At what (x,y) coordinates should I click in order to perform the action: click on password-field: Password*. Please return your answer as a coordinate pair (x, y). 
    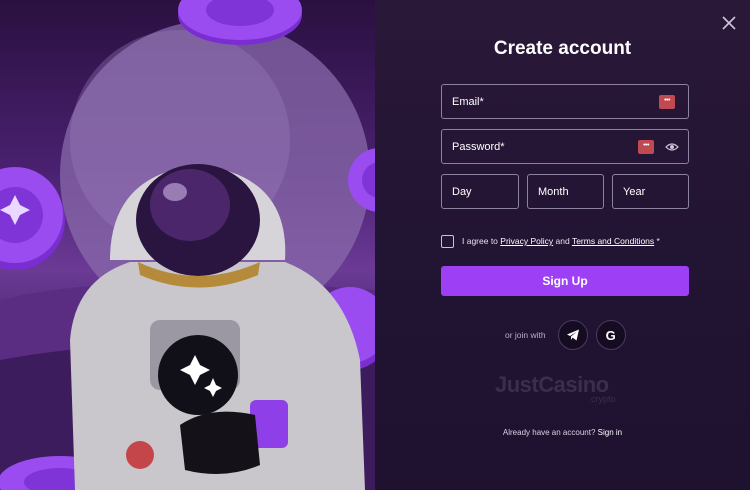
    Looking at the image, I should click on (565, 146).